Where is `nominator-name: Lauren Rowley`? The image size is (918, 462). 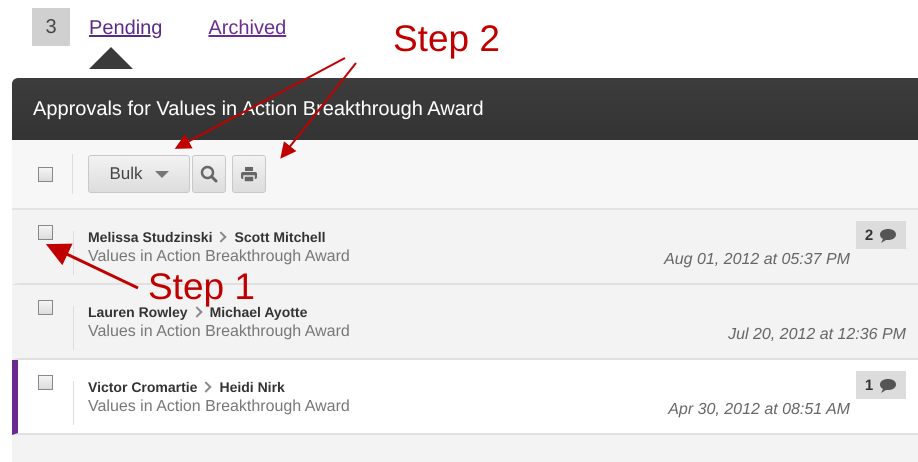 nominator-name: Lauren Rowley is located at coordinates (138, 312).